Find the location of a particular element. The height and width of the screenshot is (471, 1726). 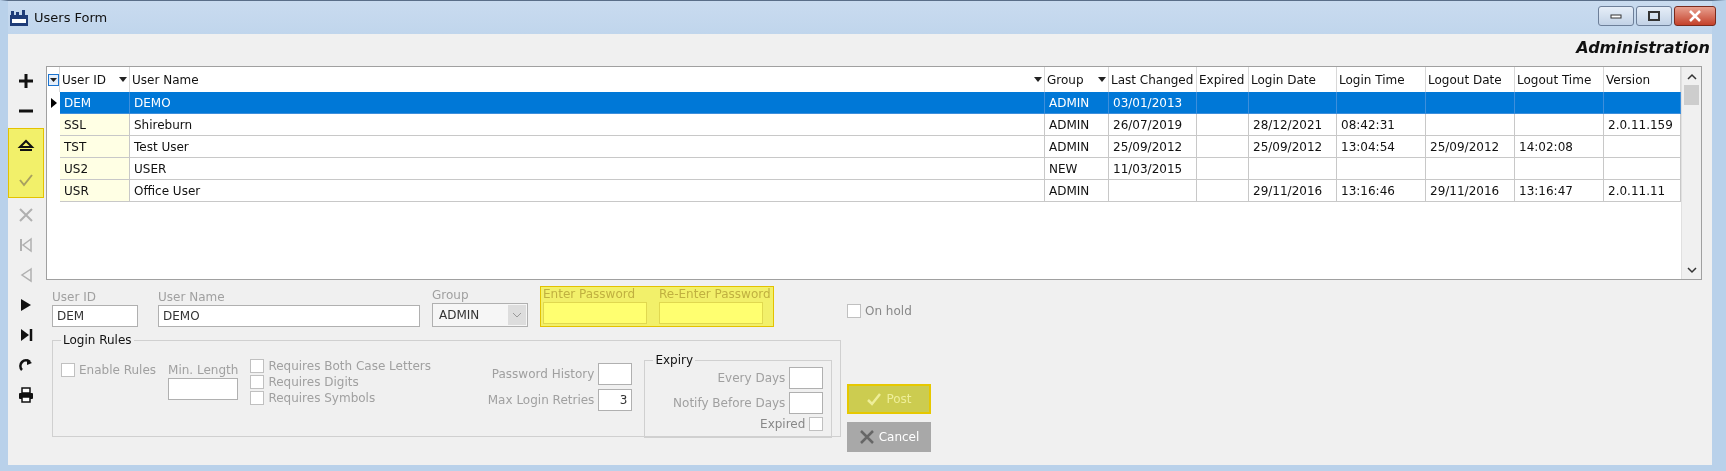

checkbox-label: On hold is located at coordinates (888, 311).